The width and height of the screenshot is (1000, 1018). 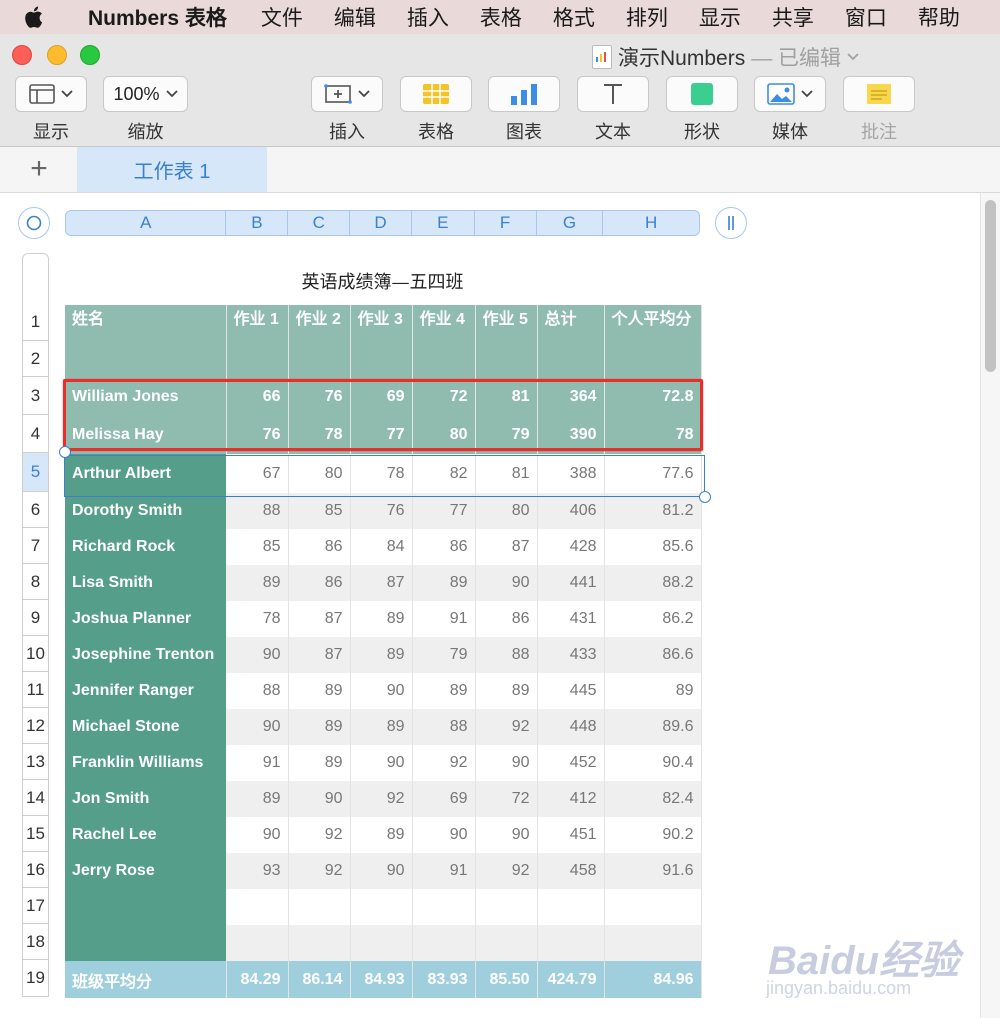 What do you see at coordinates (51, 94) in the screenshot?
I see `view-button` at bounding box center [51, 94].